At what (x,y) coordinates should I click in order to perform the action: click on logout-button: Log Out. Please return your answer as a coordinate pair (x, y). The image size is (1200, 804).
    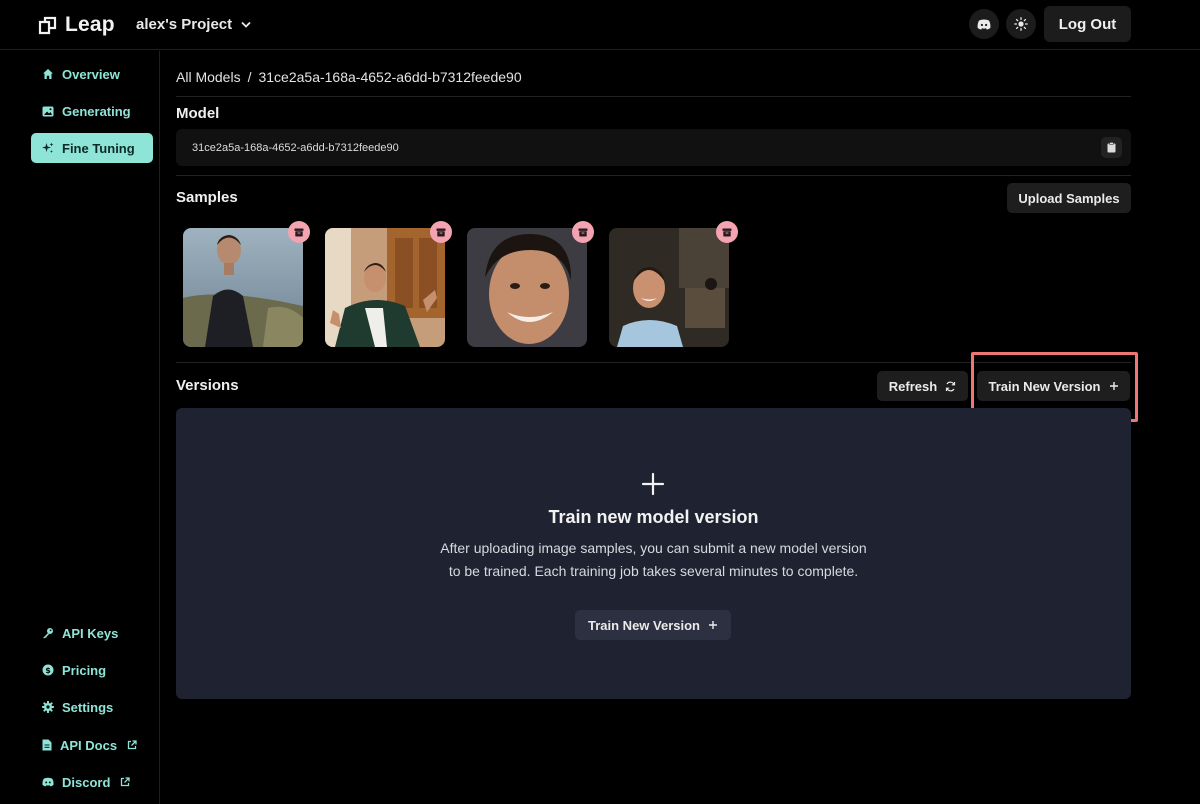
    Looking at the image, I should click on (1087, 24).